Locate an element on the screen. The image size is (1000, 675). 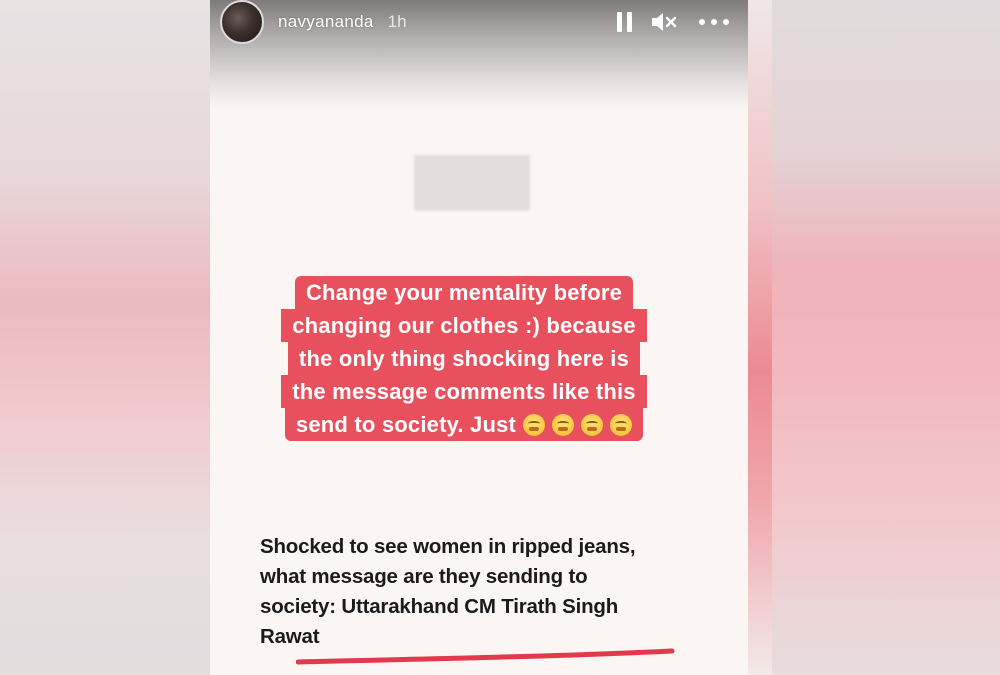
blurred-region is located at coordinates (472, 183).